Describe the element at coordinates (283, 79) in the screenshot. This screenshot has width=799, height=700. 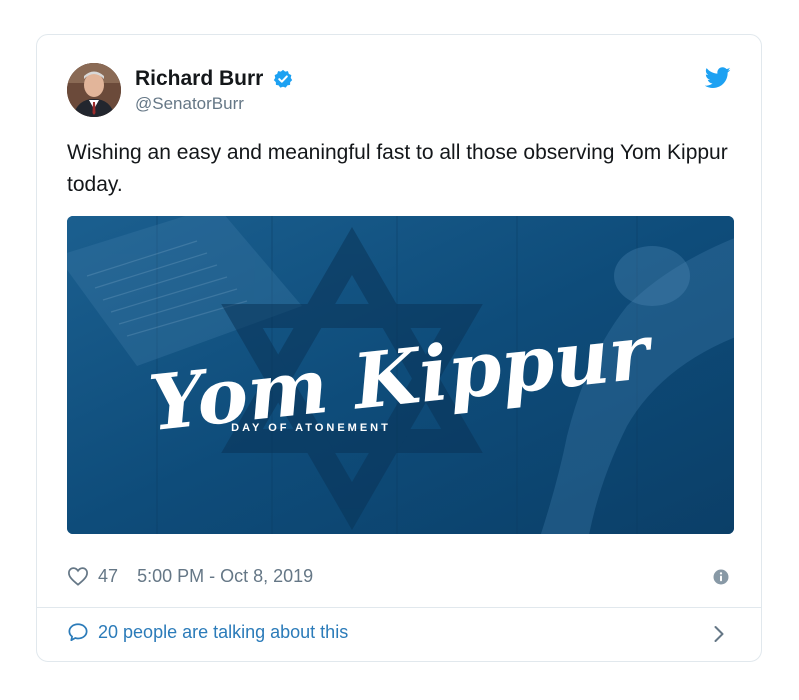
I see `verified-badge-icon` at that location.